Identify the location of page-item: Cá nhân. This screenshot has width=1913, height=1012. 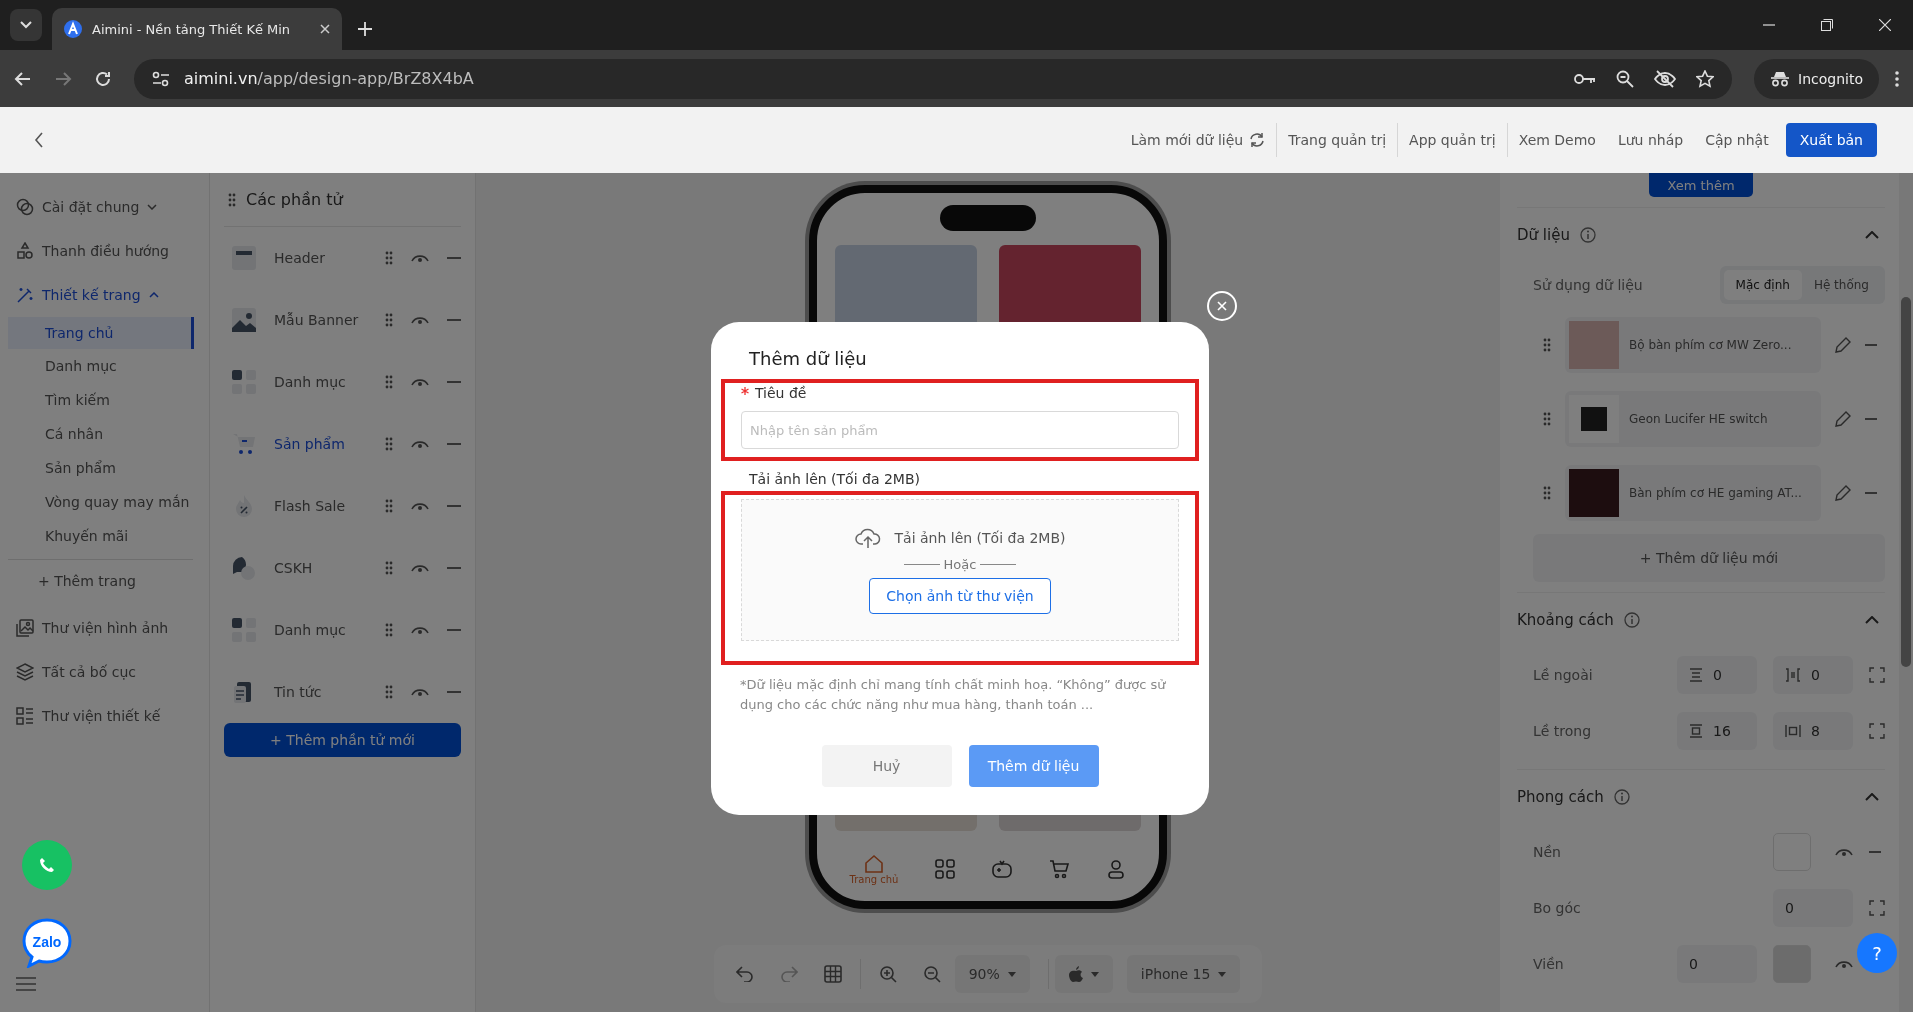
(101, 434).